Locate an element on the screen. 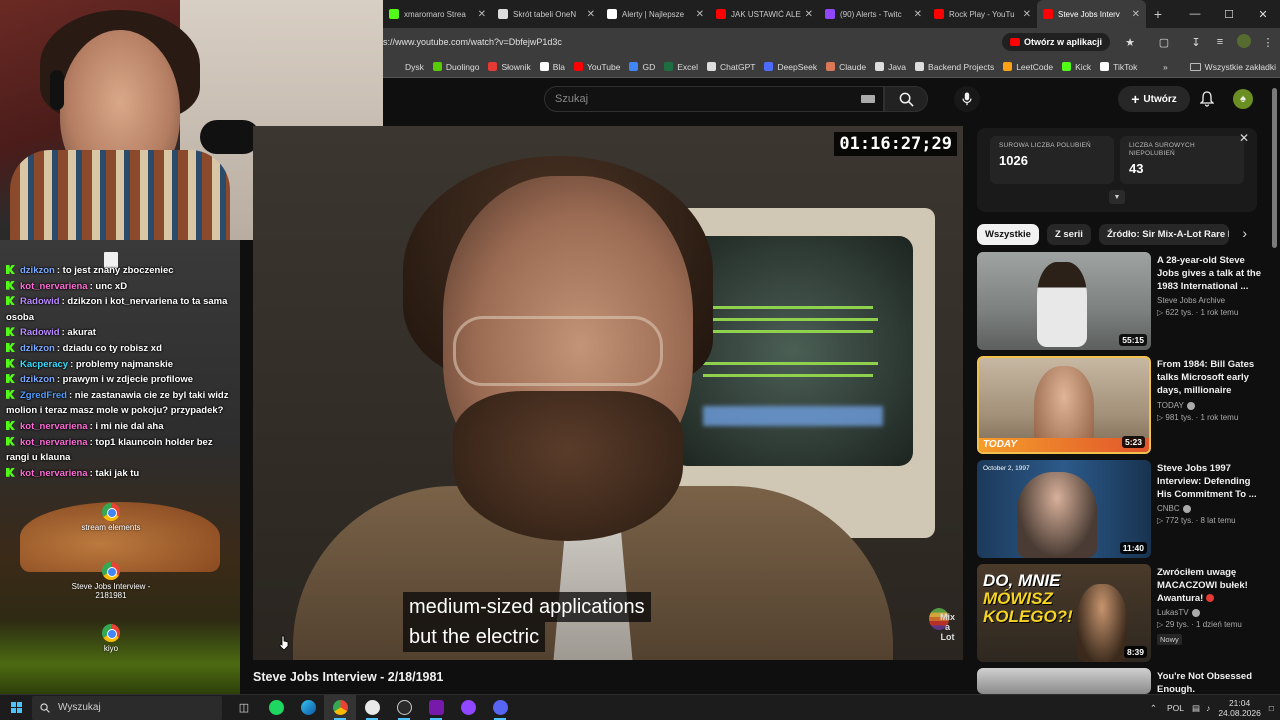  taskbar-edge is located at coordinates (308, 707).